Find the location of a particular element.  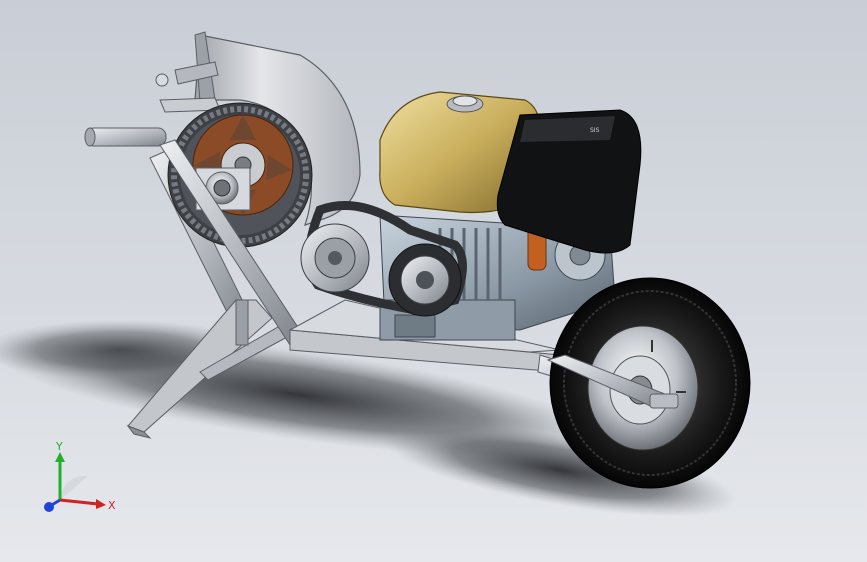

x-axis-arrow is located at coordinates (79, 502).